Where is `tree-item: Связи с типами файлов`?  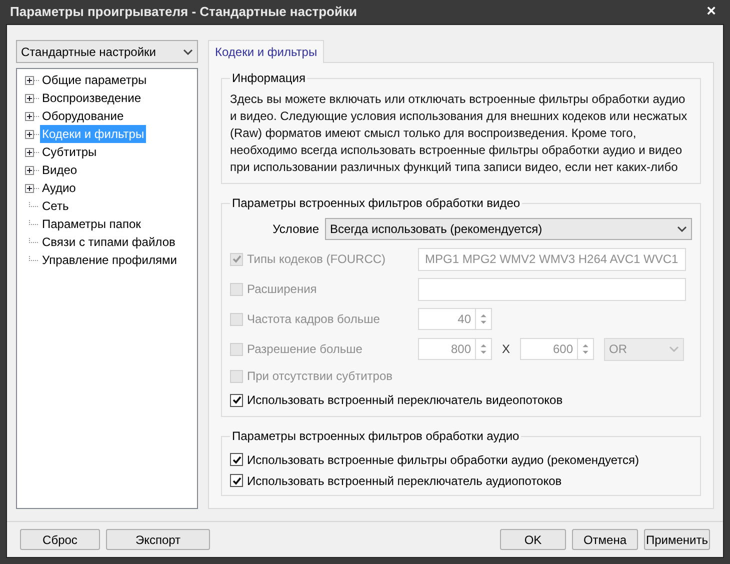
tree-item: Связи с типами файлов is located at coordinates (109, 242).